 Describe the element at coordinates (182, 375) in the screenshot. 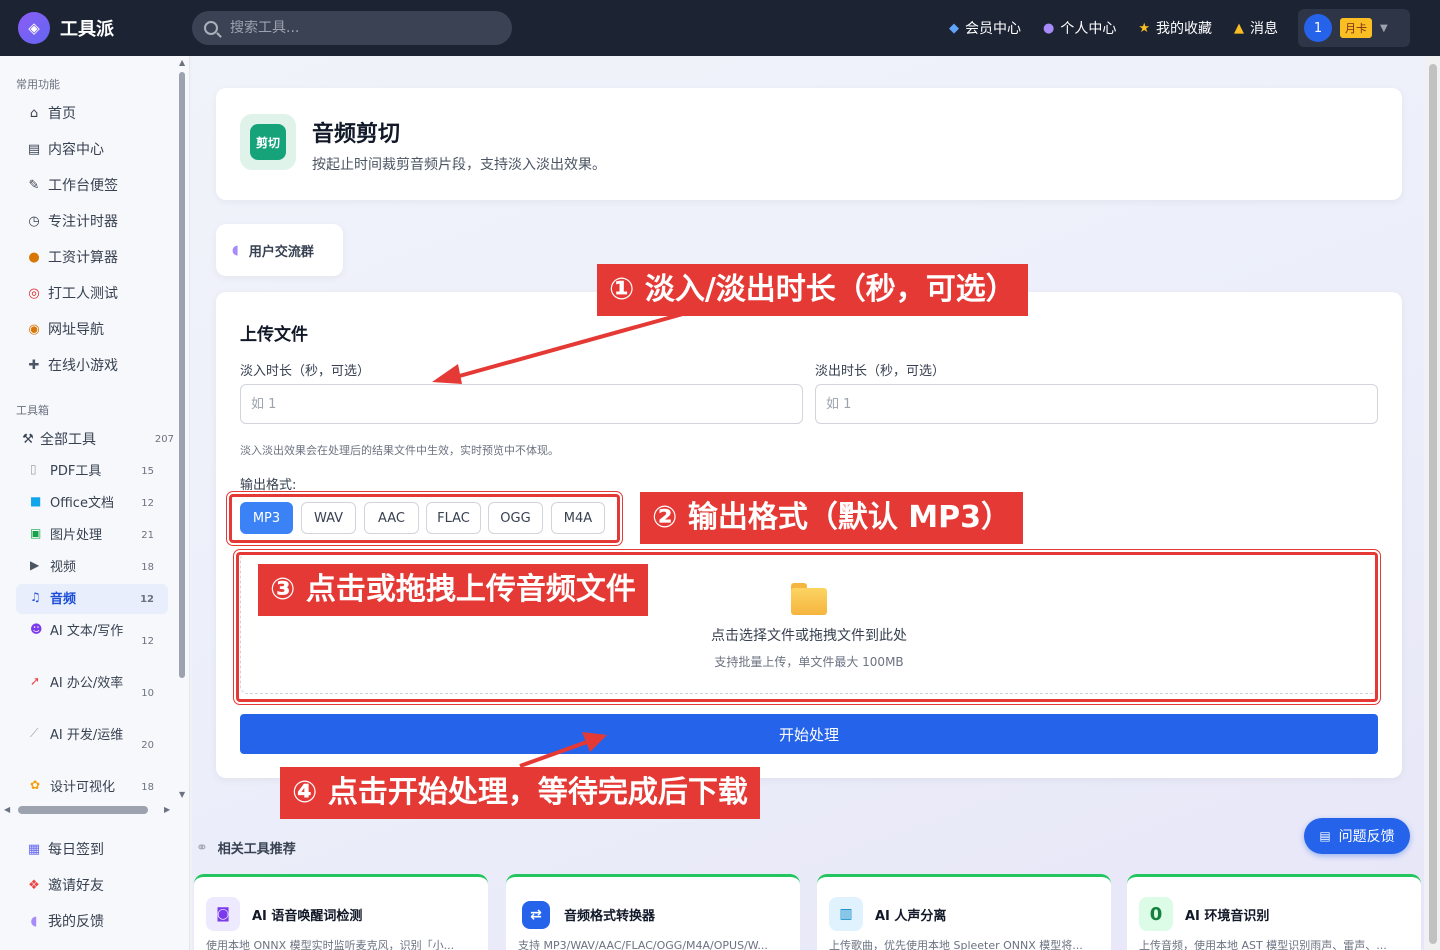

I see `sidebar-vertical-scrollbar` at that location.